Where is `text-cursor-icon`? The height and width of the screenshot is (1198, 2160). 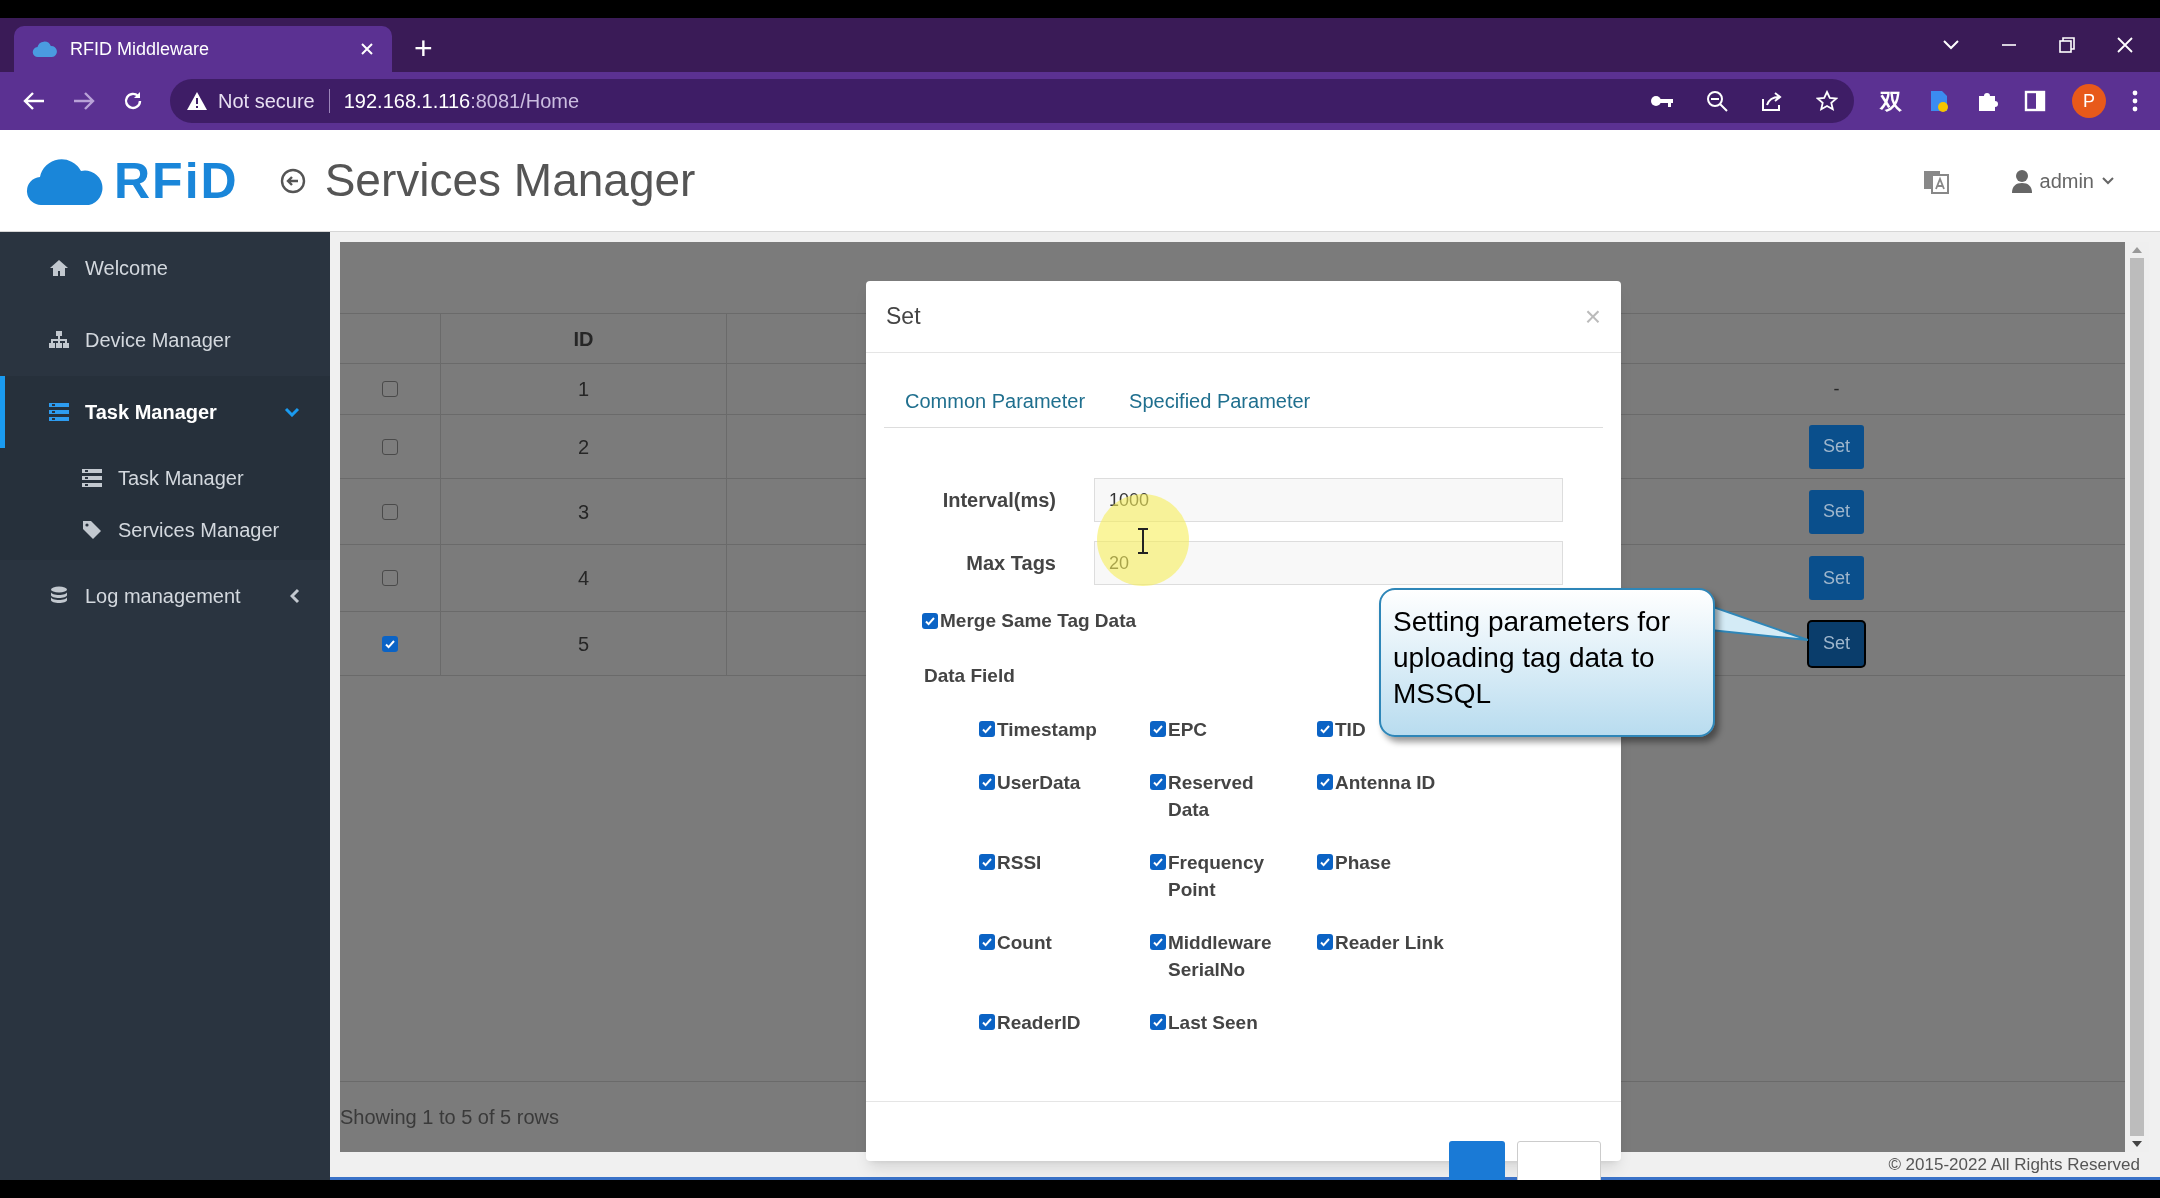 text-cursor-icon is located at coordinates (1143, 541).